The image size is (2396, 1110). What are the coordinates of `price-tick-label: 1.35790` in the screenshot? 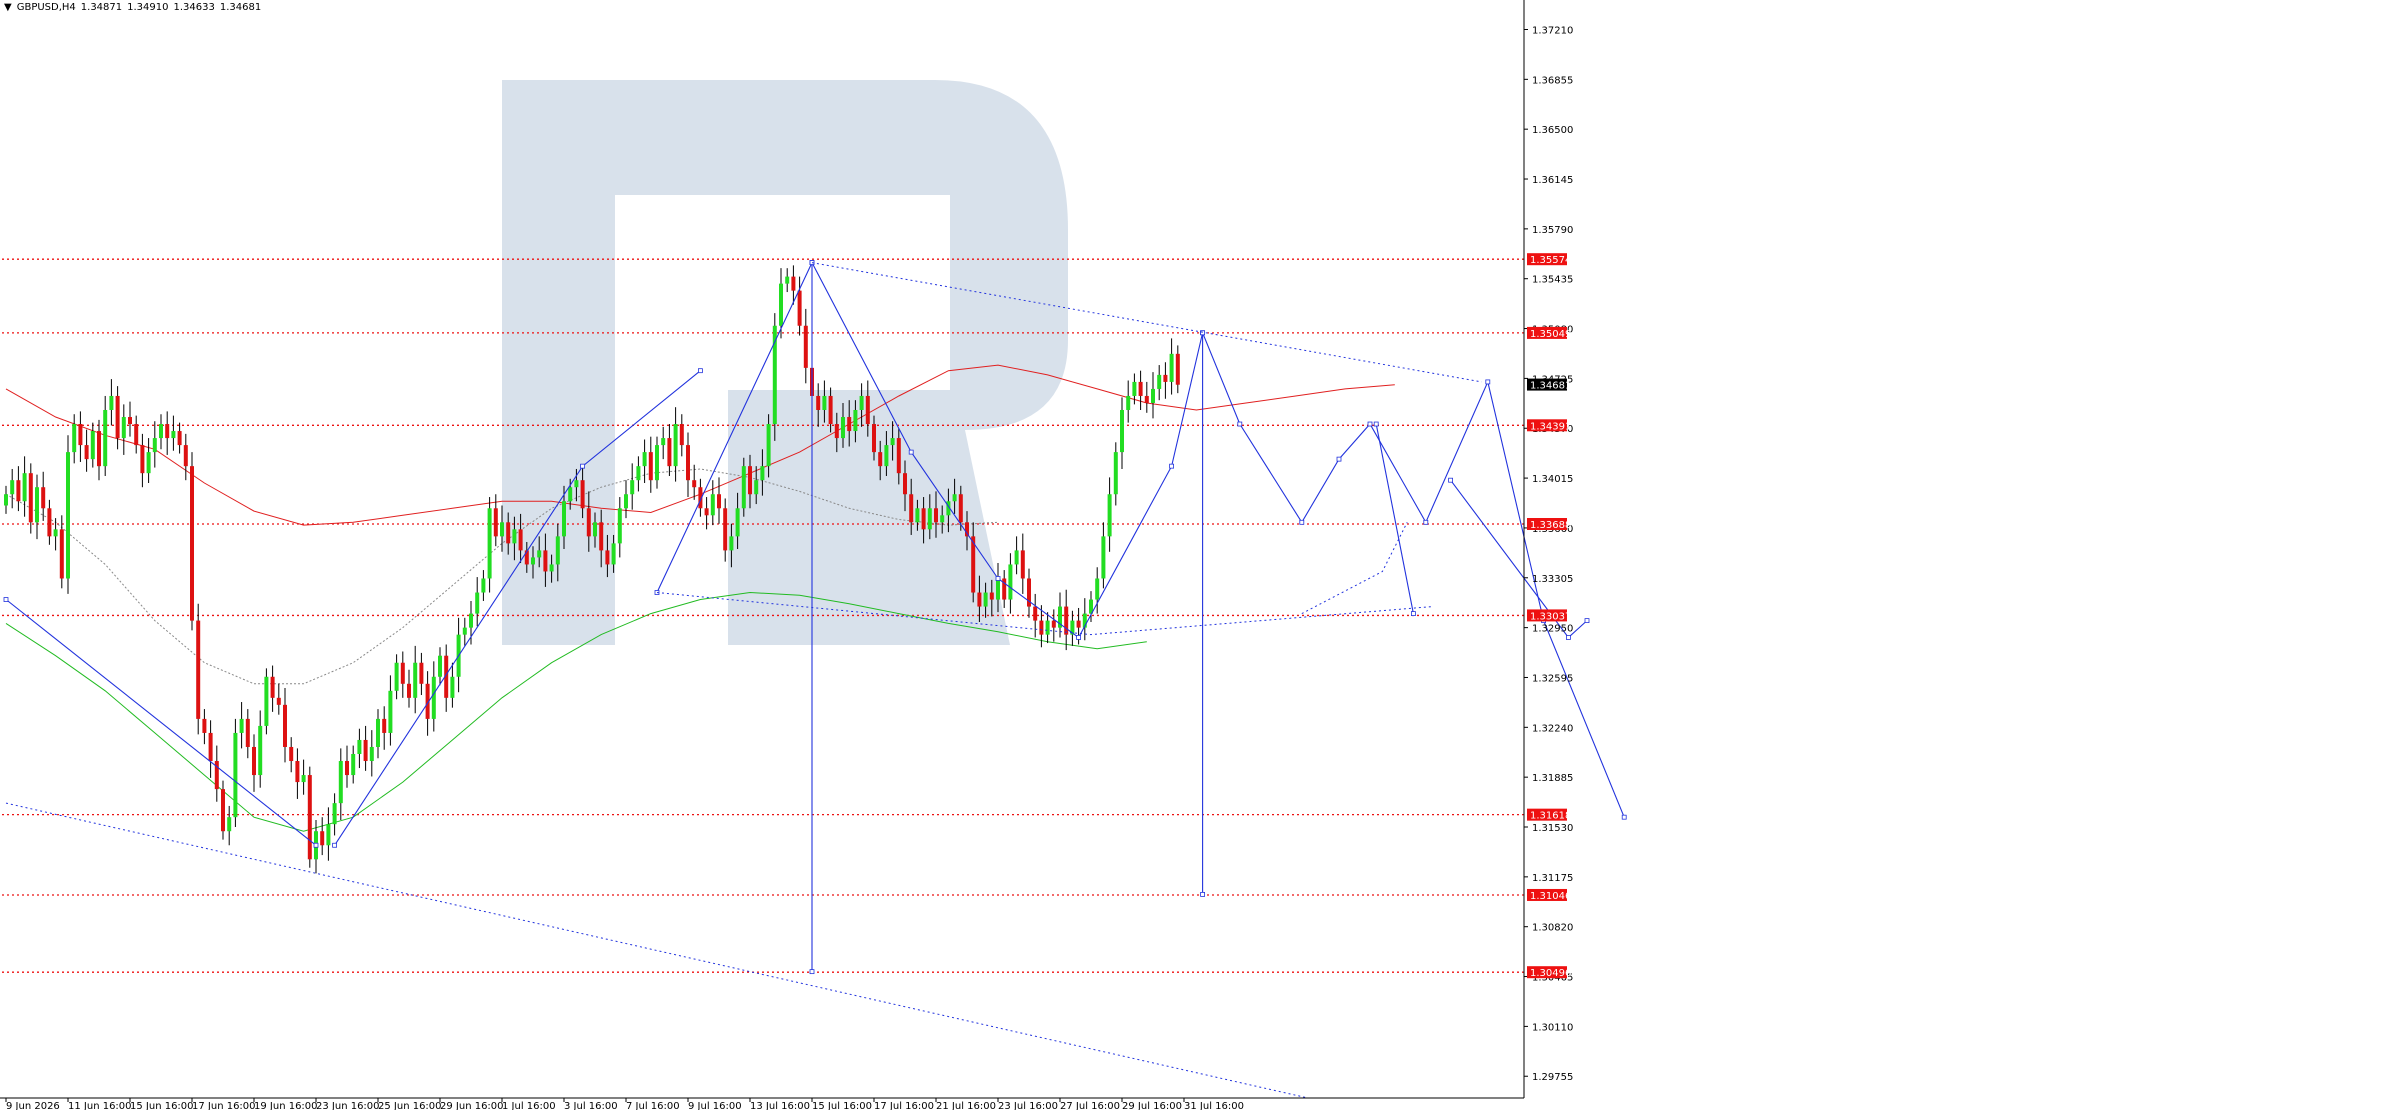 It's located at (1552, 230).